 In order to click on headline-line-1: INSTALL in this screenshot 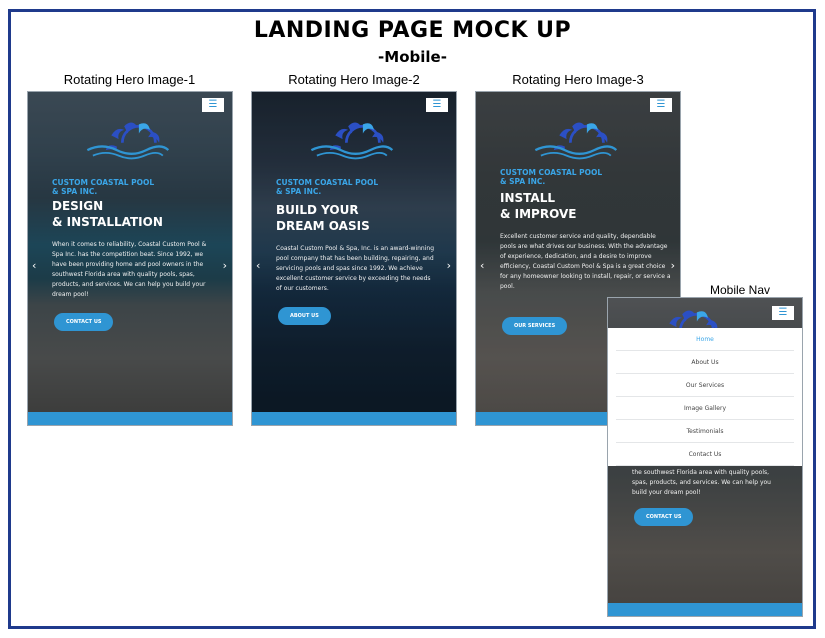, I will do `click(527, 198)`.